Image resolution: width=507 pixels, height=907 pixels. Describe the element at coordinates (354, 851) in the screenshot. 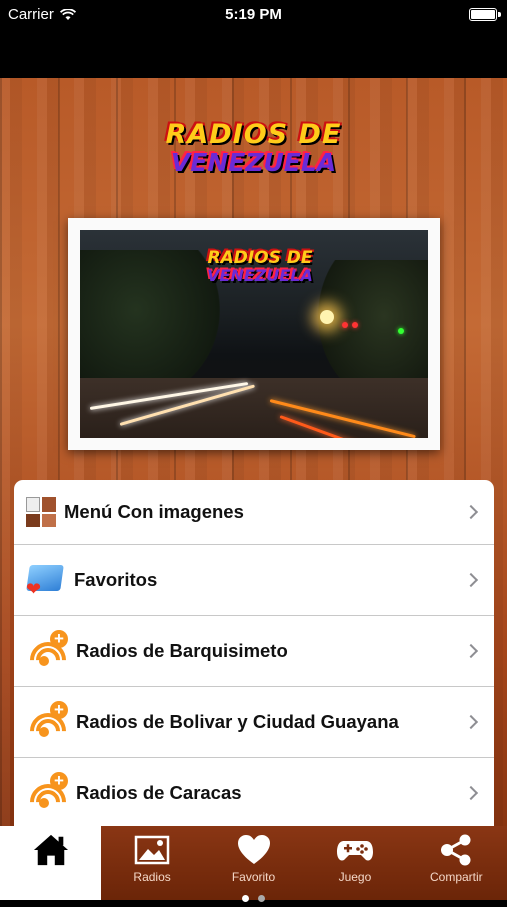

I see `gamepad-icon` at that location.